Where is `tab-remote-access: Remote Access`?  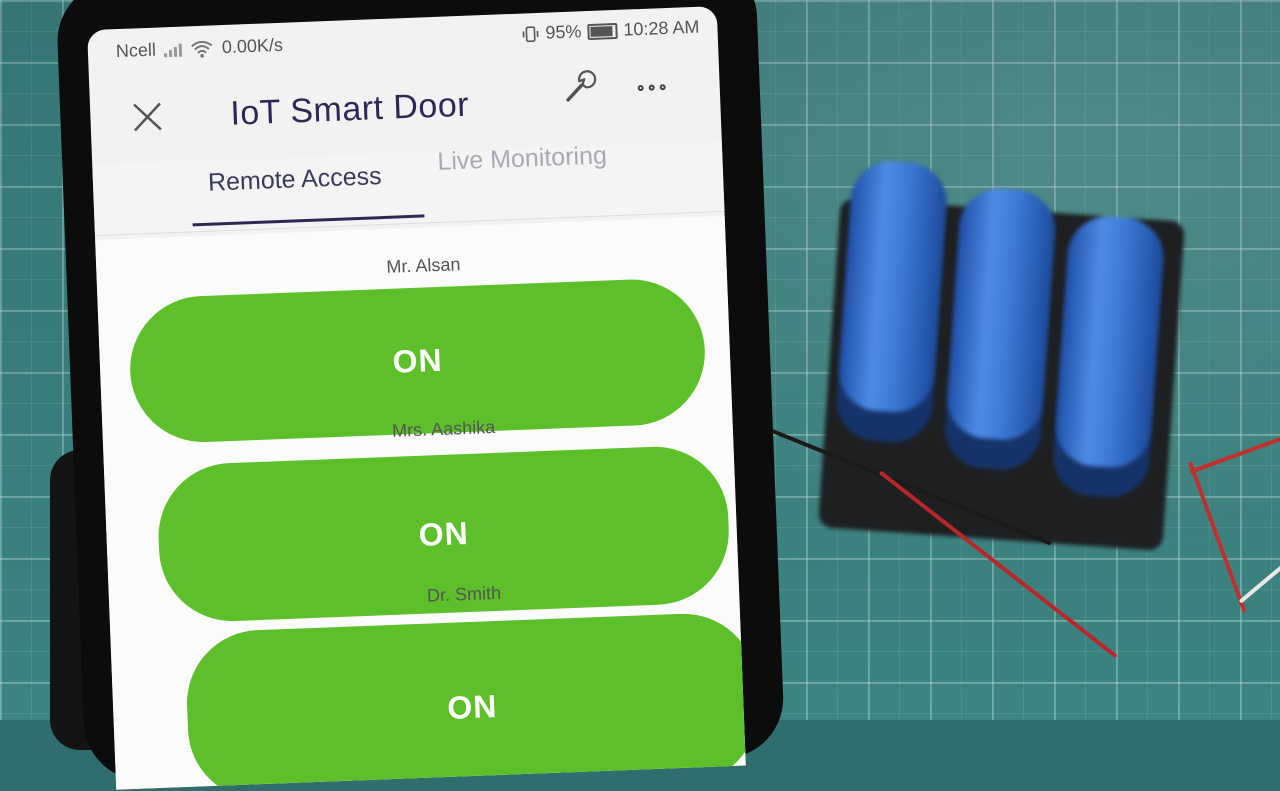 tab-remote-access: Remote Access is located at coordinates (294, 180).